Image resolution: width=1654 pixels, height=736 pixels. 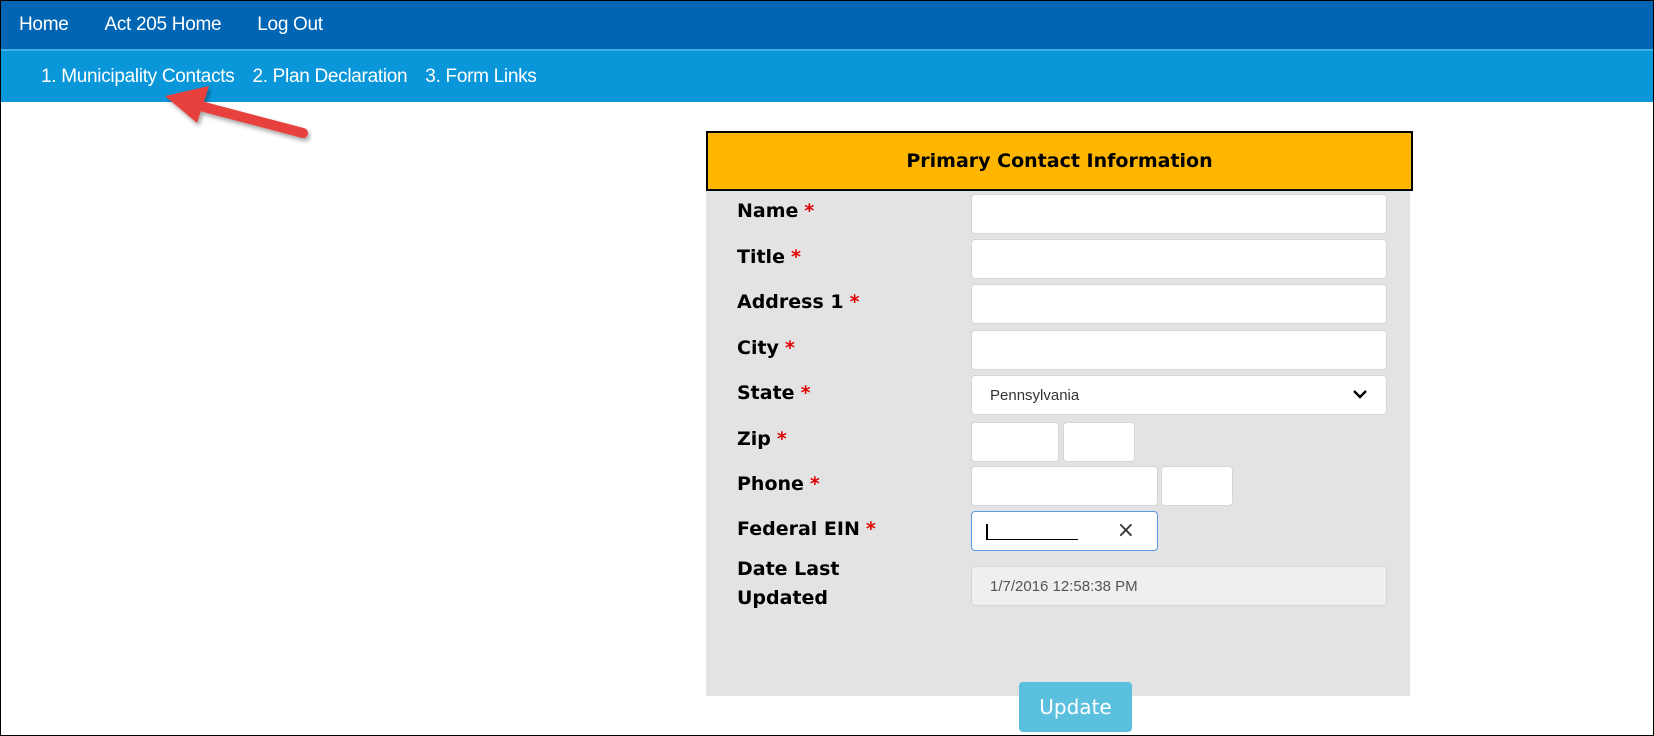 What do you see at coordinates (1360, 394) in the screenshot?
I see `chevron-down-icon` at bounding box center [1360, 394].